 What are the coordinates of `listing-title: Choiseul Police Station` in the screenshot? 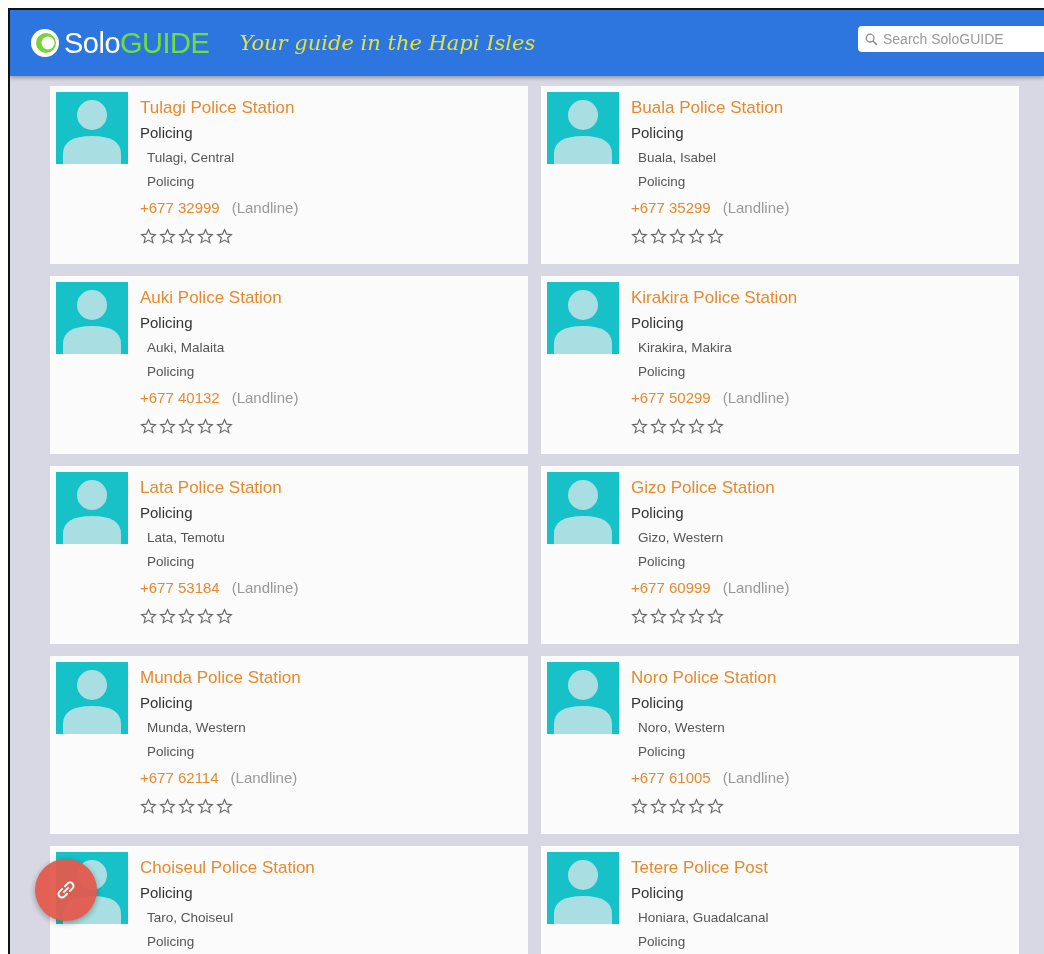 It's located at (227, 868).